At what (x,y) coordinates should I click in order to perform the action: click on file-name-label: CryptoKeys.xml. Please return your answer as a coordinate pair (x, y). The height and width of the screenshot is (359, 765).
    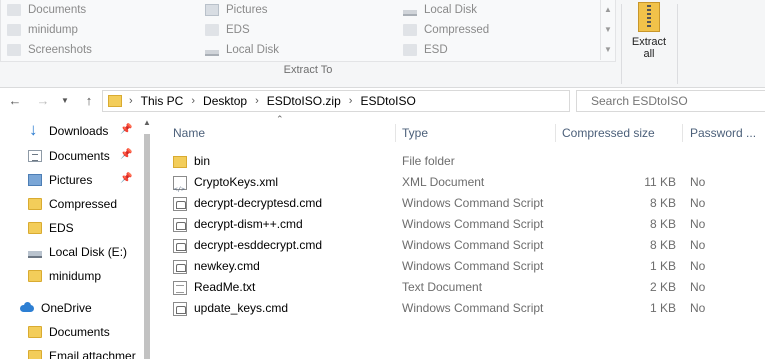
    Looking at the image, I should click on (236, 182).